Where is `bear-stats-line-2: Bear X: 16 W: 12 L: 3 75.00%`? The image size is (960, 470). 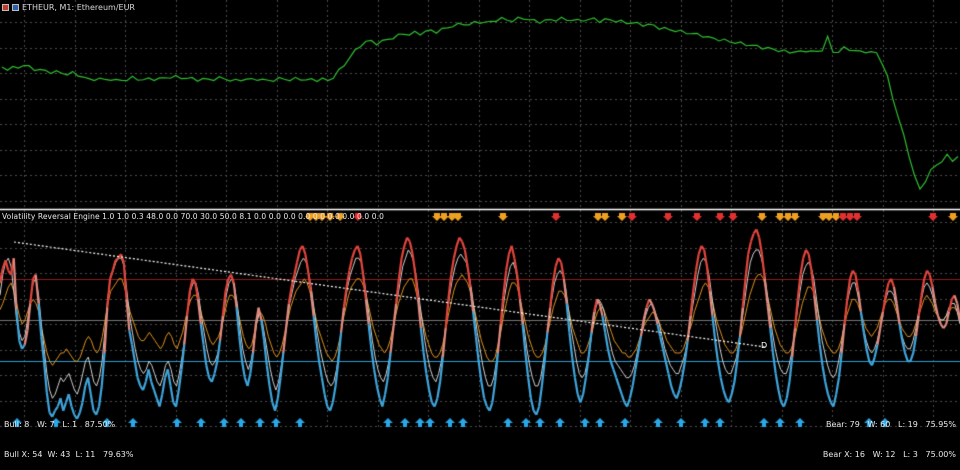
bear-stats-line-2: Bear X: 16 W: 12 L: 3 75.00% is located at coordinates (889, 454).